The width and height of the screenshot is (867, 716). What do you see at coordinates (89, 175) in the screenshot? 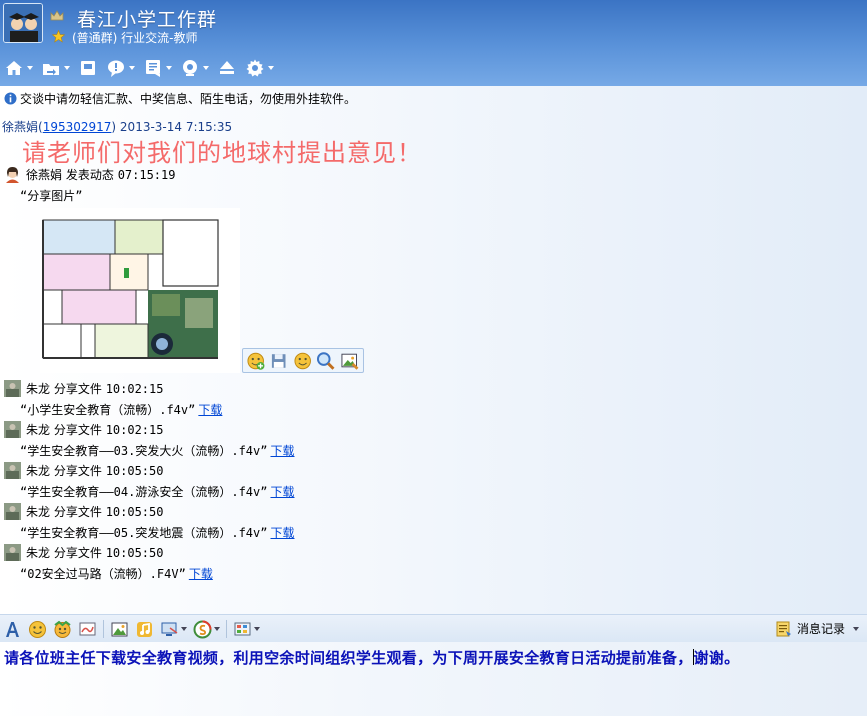
I see `feed-action: 发表动态` at bounding box center [89, 175].